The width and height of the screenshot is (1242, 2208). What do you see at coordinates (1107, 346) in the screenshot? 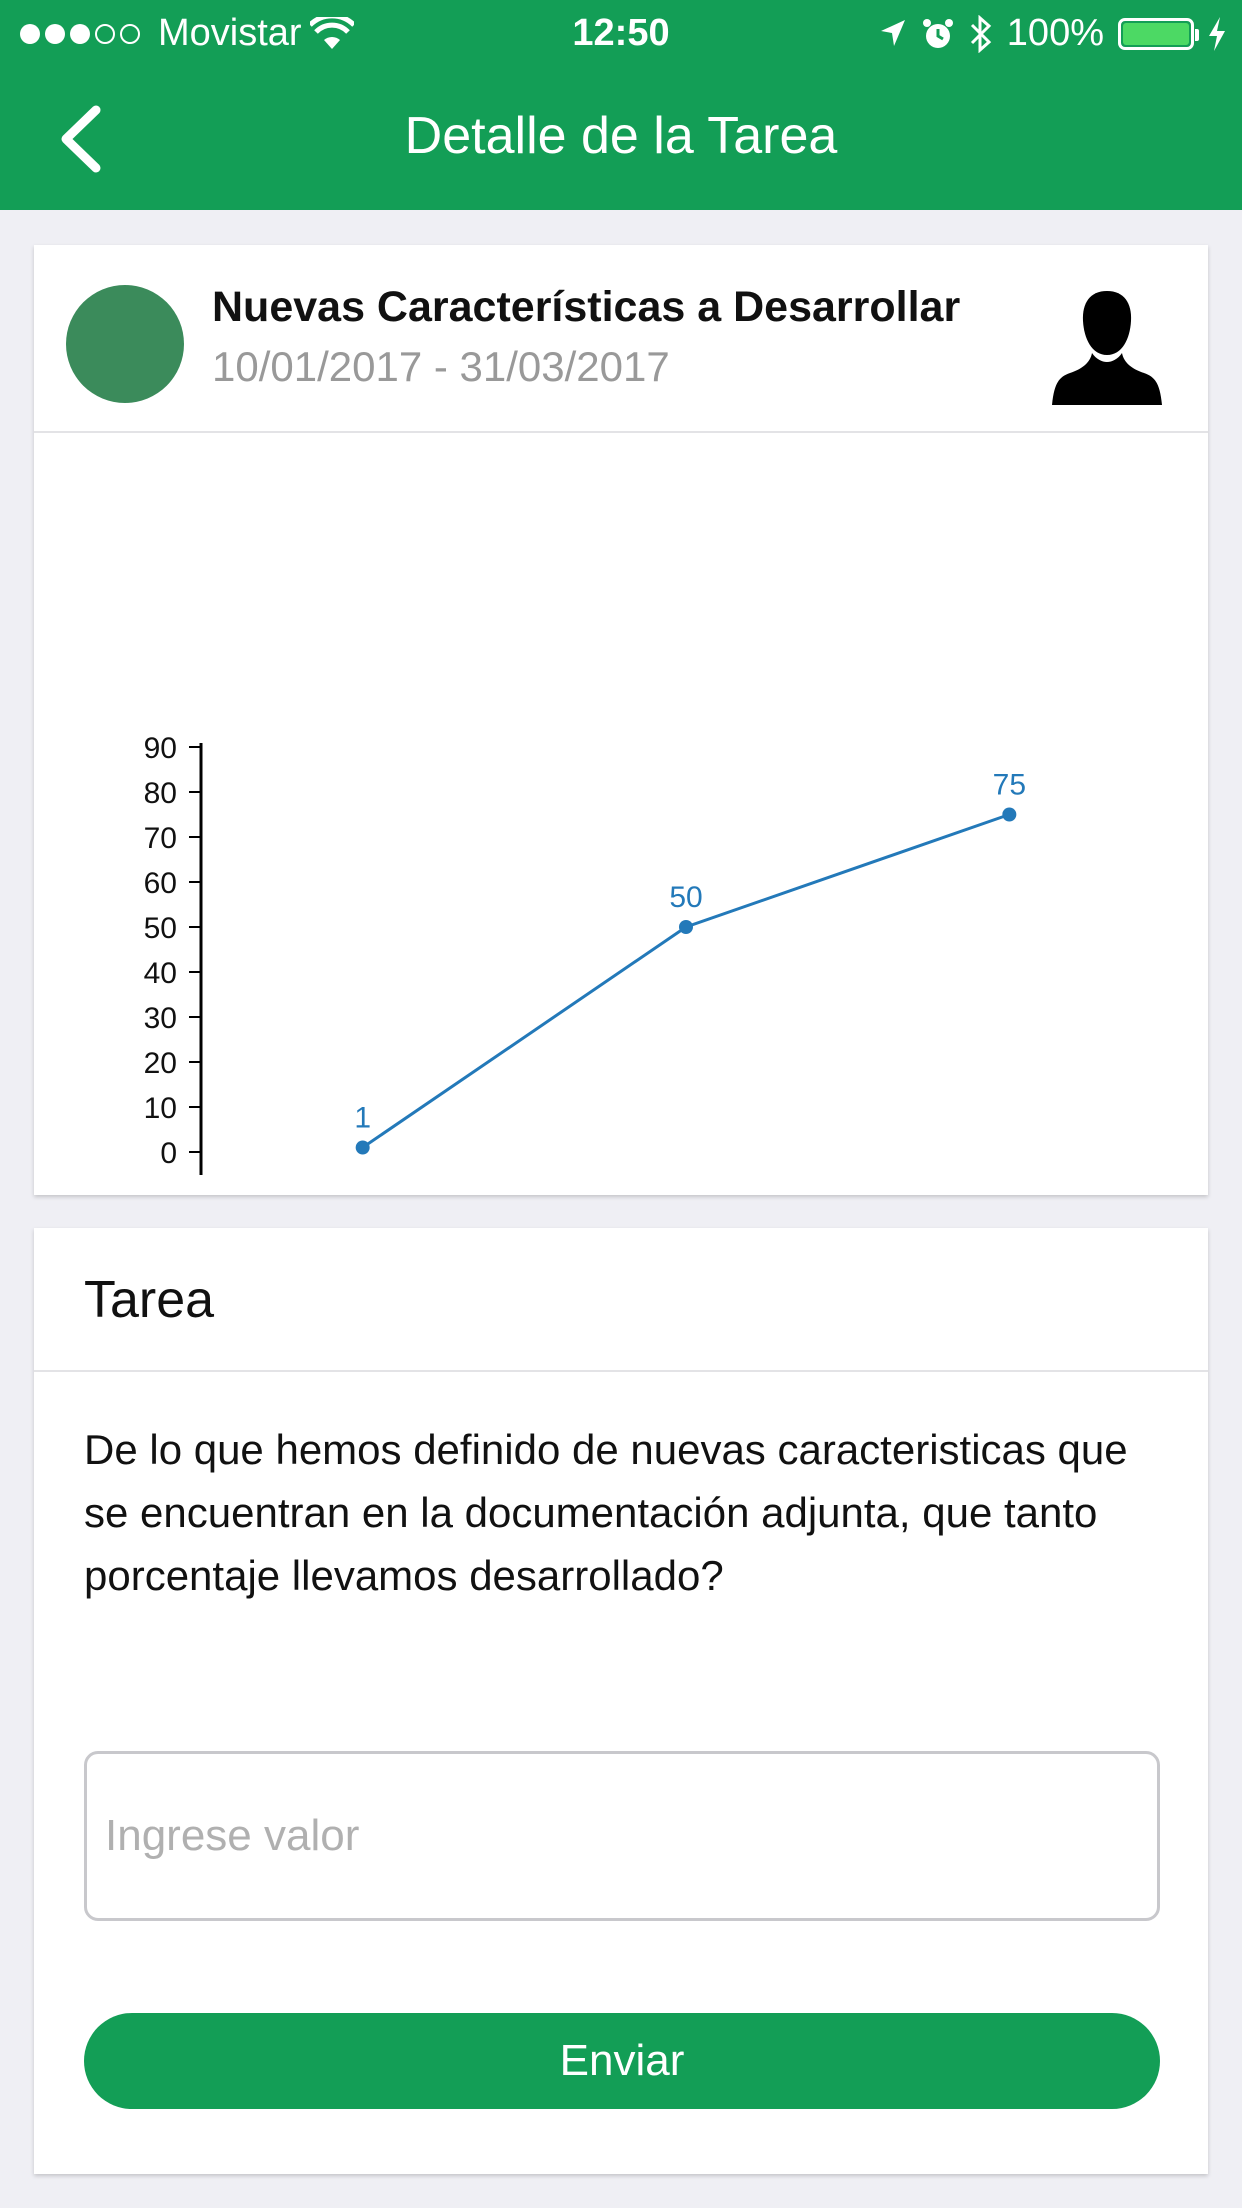
I see `user-icon` at bounding box center [1107, 346].